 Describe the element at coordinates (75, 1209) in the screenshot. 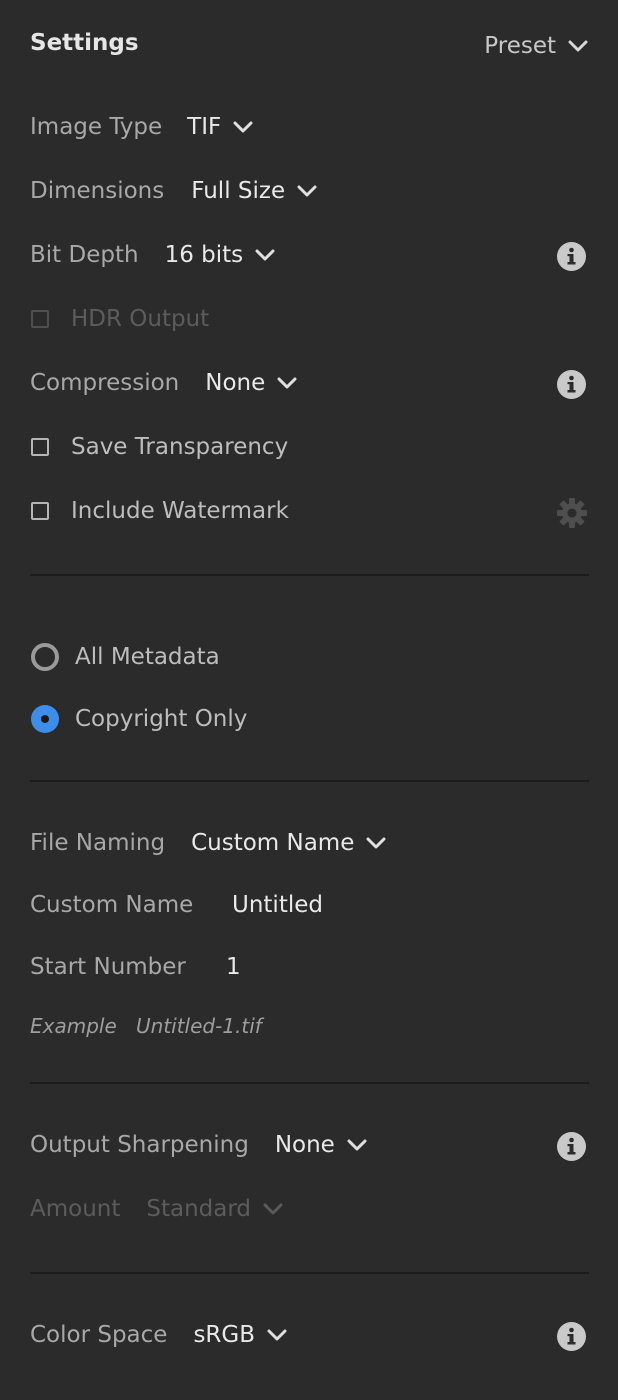

I see `amount-label: Amount` at that location.